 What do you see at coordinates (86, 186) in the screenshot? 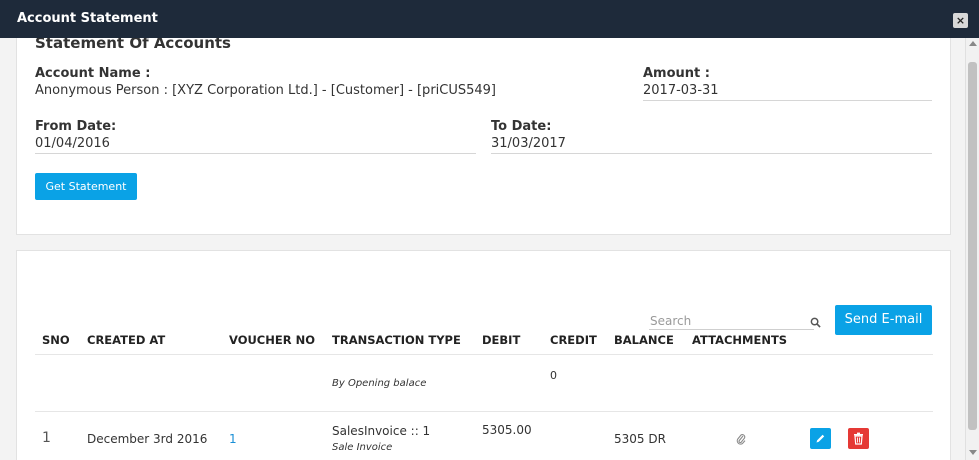
I see `get-statement-button: Get Statement` at bounding box center [86, 186].